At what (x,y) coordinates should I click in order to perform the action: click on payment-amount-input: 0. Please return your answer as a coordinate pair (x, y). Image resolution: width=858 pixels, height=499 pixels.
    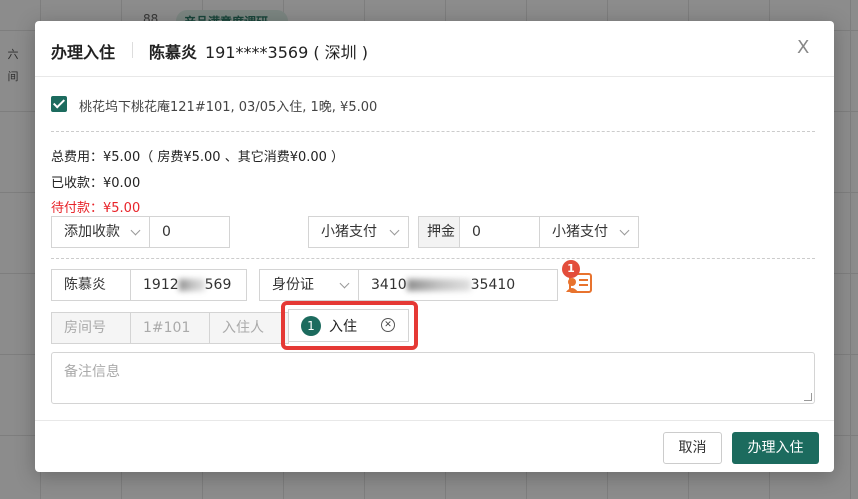
    Looking at the image, I should click on (189, 232).